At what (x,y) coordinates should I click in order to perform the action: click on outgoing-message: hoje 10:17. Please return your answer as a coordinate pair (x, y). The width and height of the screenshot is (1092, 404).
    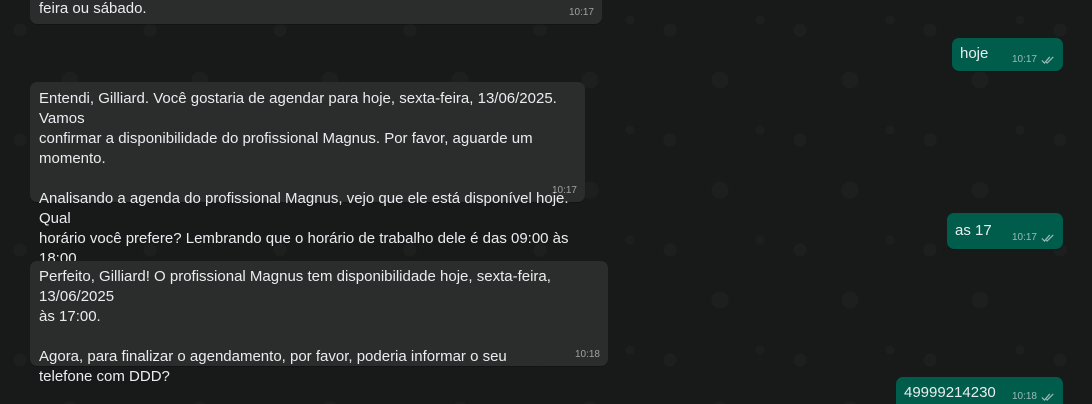
    Looking at the image, I should click on (1007, 54).